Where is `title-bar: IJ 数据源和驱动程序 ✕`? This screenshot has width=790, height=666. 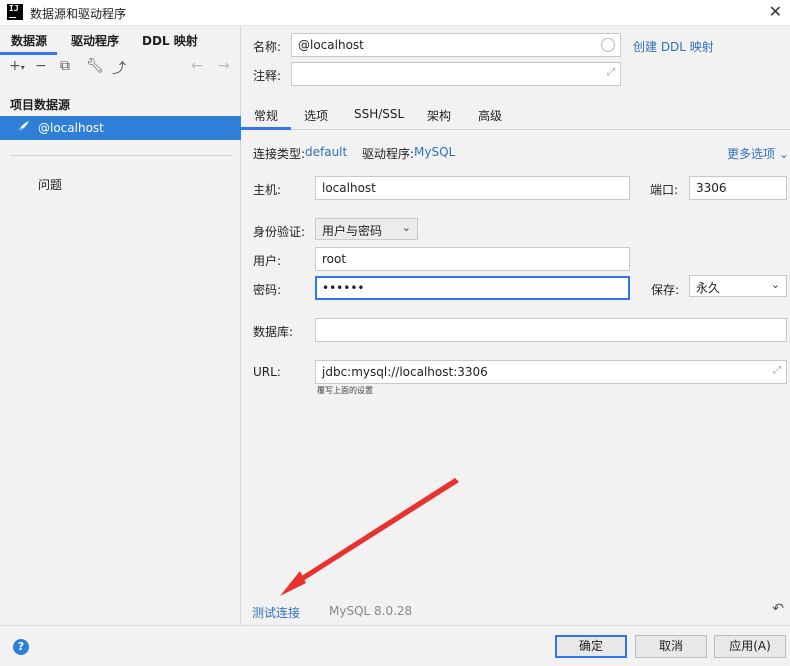 title-bar: IJ 数据源和驱动程序 ✕ is located at coordinates (395, 13).